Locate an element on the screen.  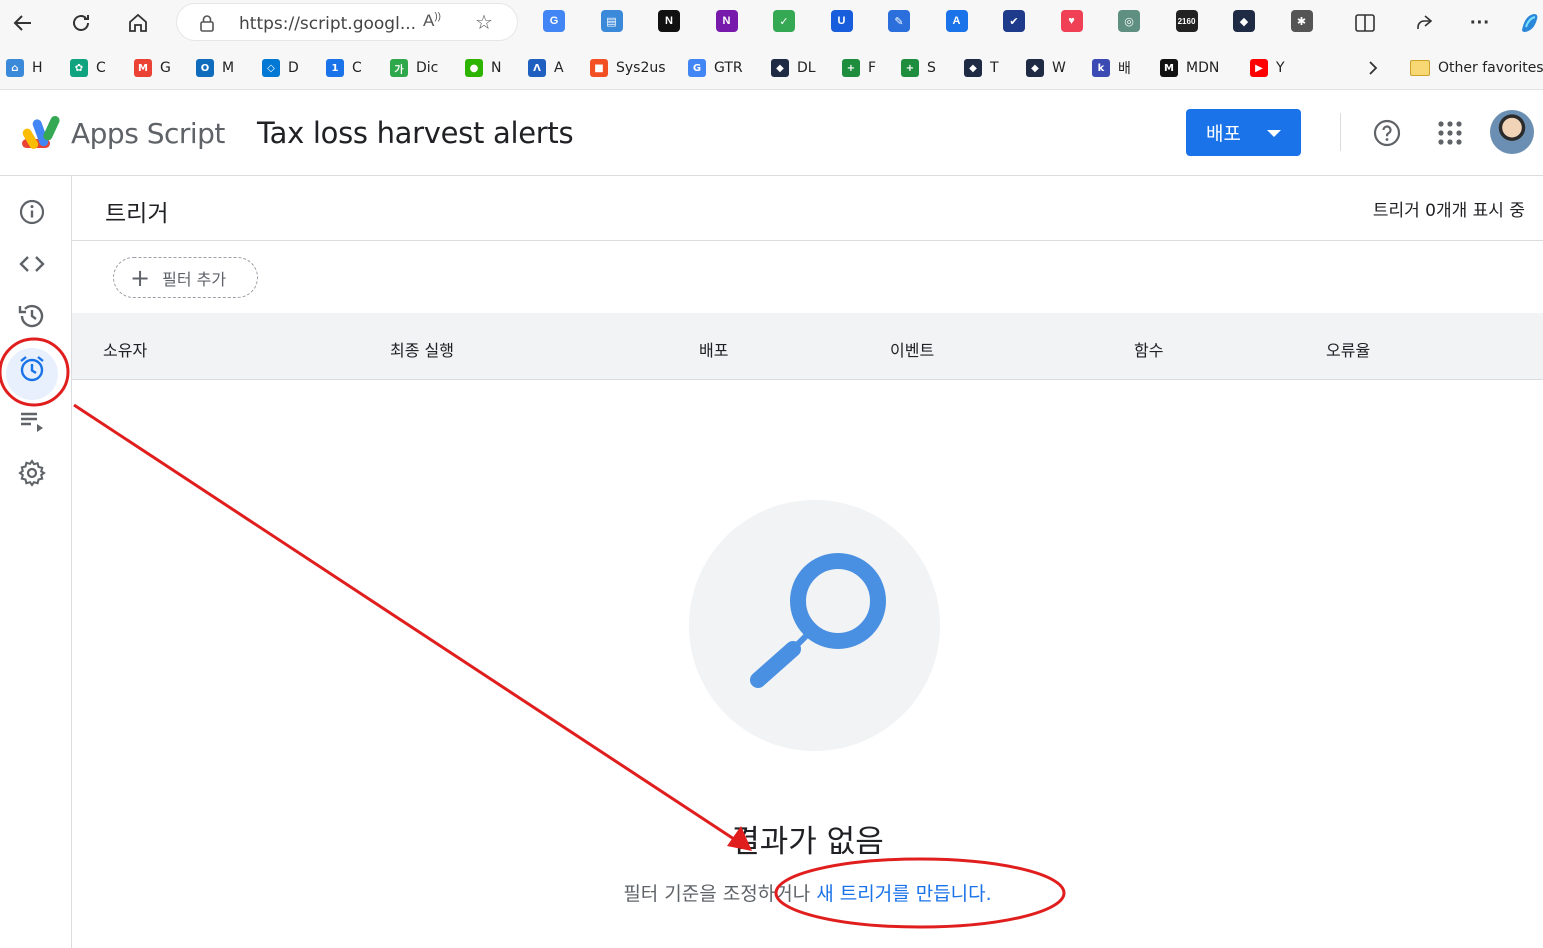
bookmark-item: k배 is located at coordinates (1111, 68).